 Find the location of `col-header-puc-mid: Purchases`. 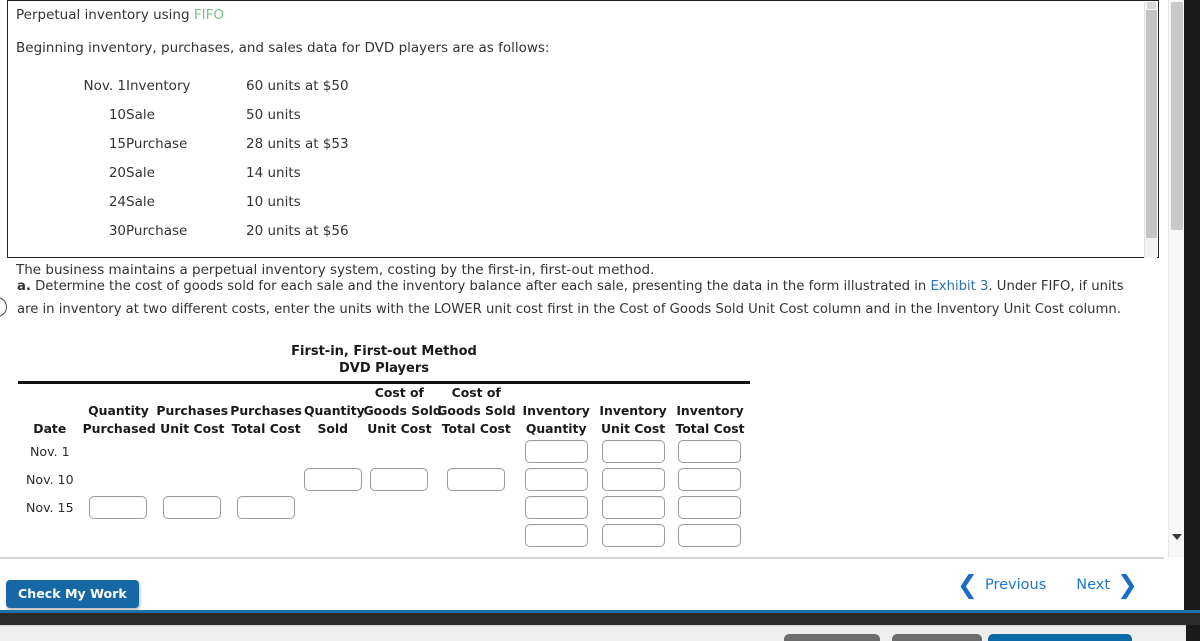

col-header-puc-mid: Purchases is located at coordinates (192, 410).